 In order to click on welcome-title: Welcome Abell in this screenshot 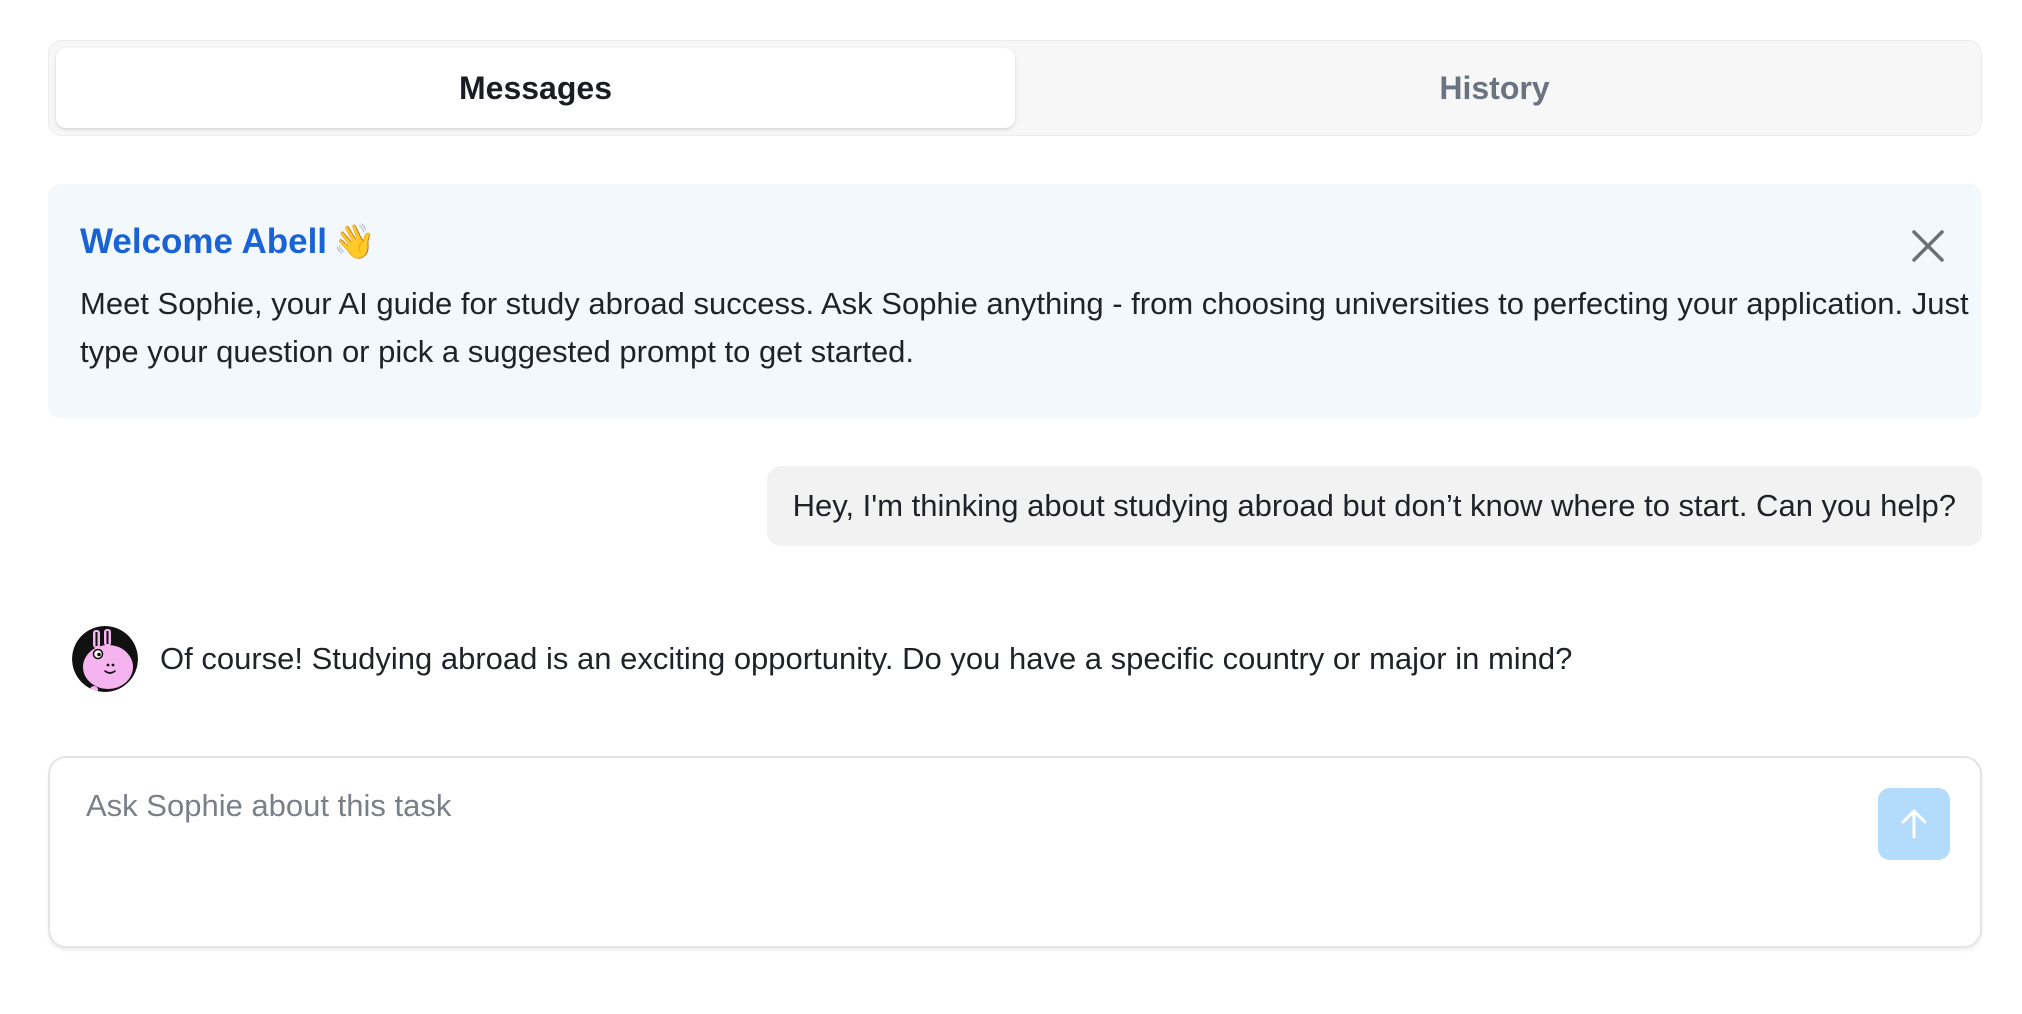, I will do `click(204, 241)`.